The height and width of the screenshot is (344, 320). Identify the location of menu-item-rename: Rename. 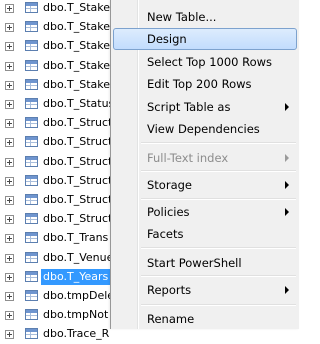
(205, 319).